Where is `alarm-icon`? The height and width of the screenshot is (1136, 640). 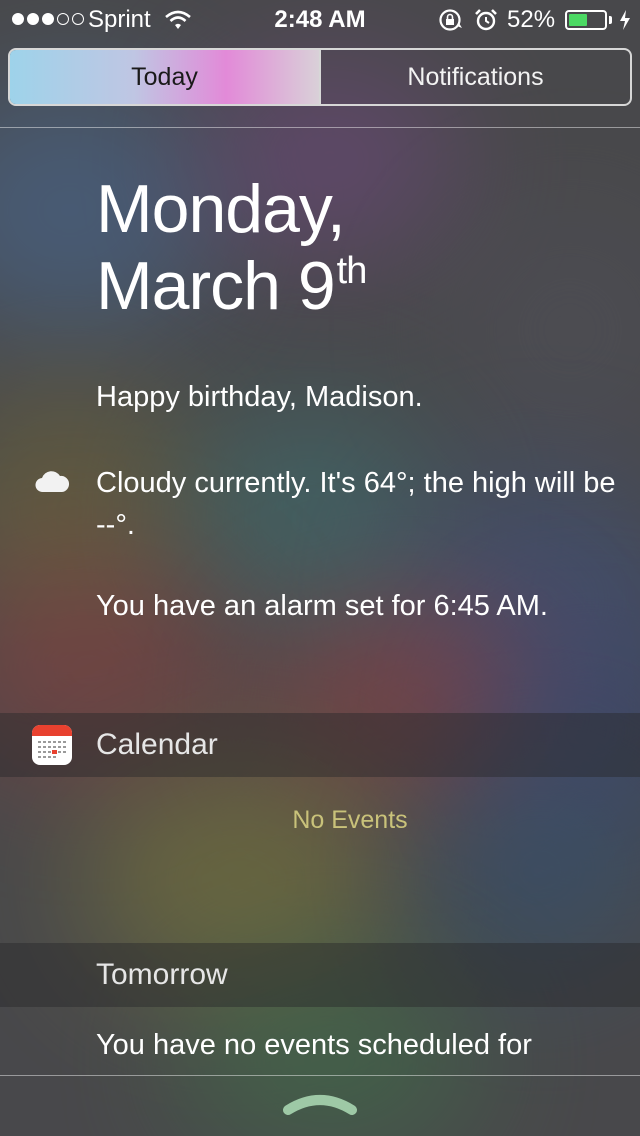
alarm-icon is located at coordinates (486, 23).